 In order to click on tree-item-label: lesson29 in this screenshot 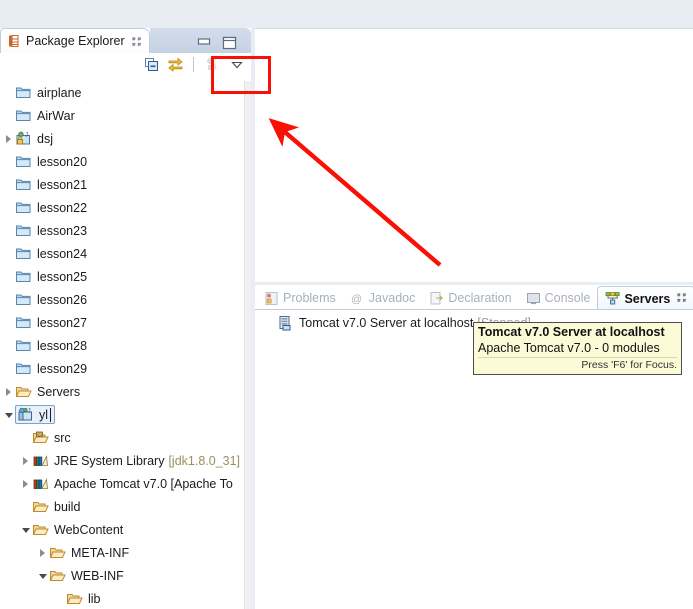, I will do `click(62, 368)`.